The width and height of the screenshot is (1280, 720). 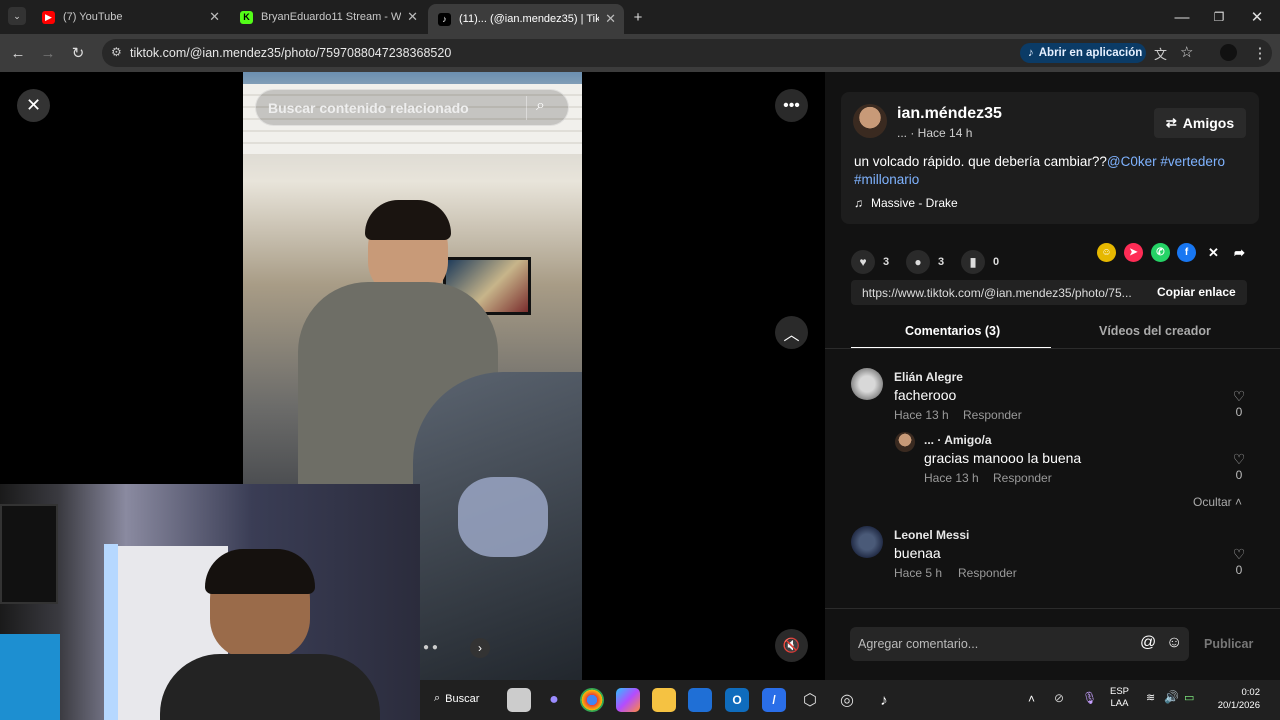 What do you see at coordinates (1120, 691) in the screenshot?
I see `lang-code: ESP` at bounding box center [1120, 691].